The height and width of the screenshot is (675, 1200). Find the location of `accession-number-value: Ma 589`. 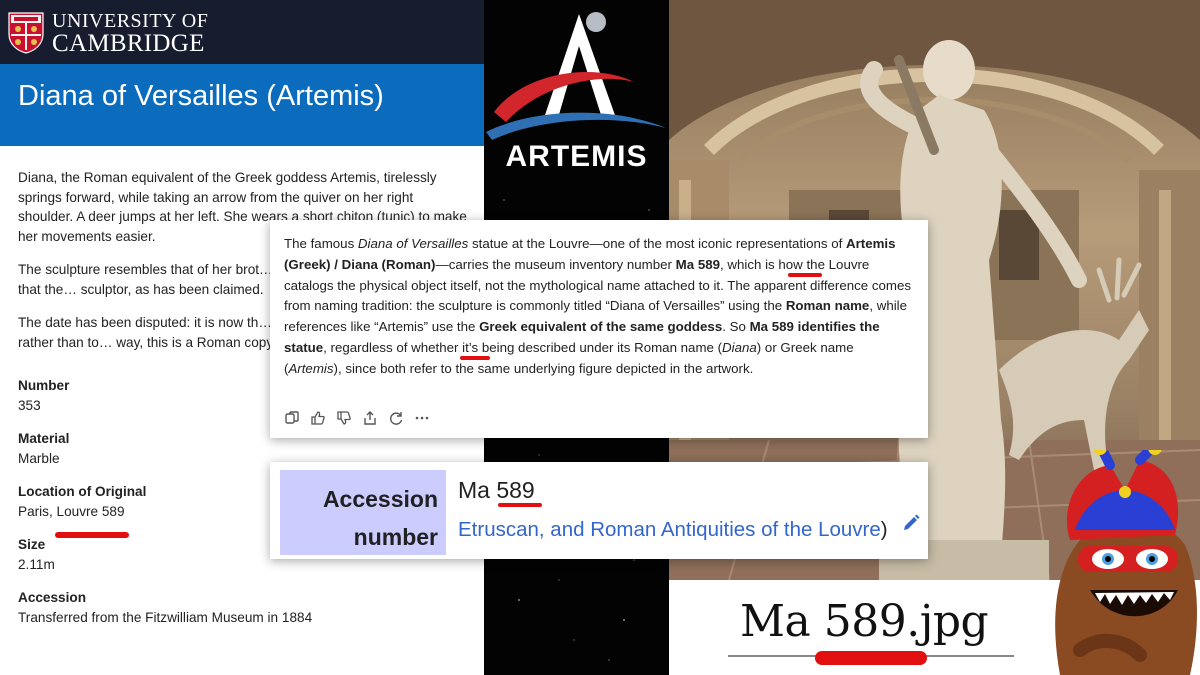

accession-number-value: Ma 589 is located at coordinates (496, 490).